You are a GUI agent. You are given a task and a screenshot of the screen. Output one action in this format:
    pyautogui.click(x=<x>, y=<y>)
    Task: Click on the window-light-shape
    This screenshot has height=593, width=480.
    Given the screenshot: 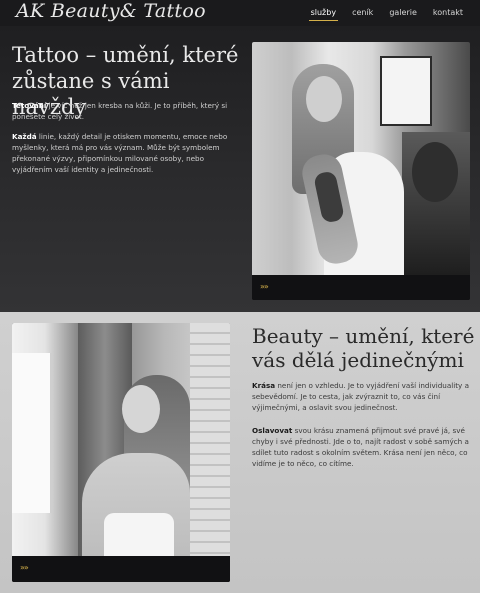 What is the action you would take?
    pyautogui.click(x=32, y=433)
    